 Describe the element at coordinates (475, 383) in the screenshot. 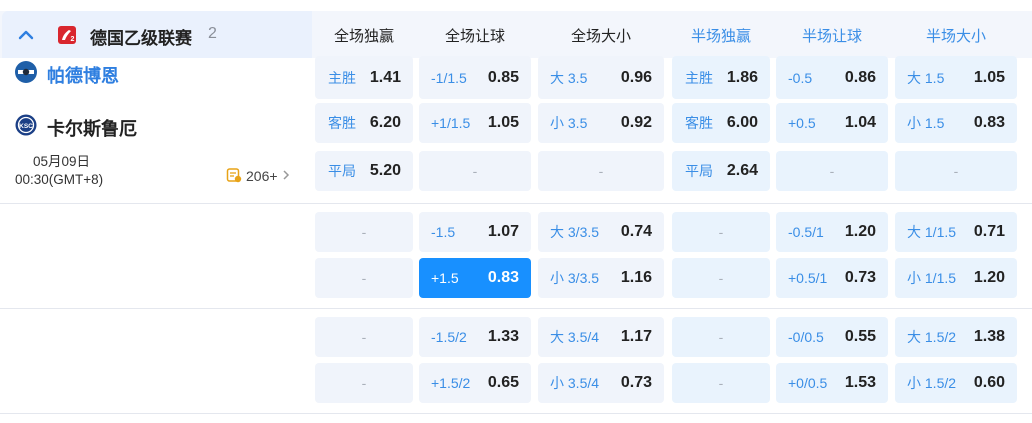

I see `odds-cell-full-handicap: +1.5/2 0.65` at that location.